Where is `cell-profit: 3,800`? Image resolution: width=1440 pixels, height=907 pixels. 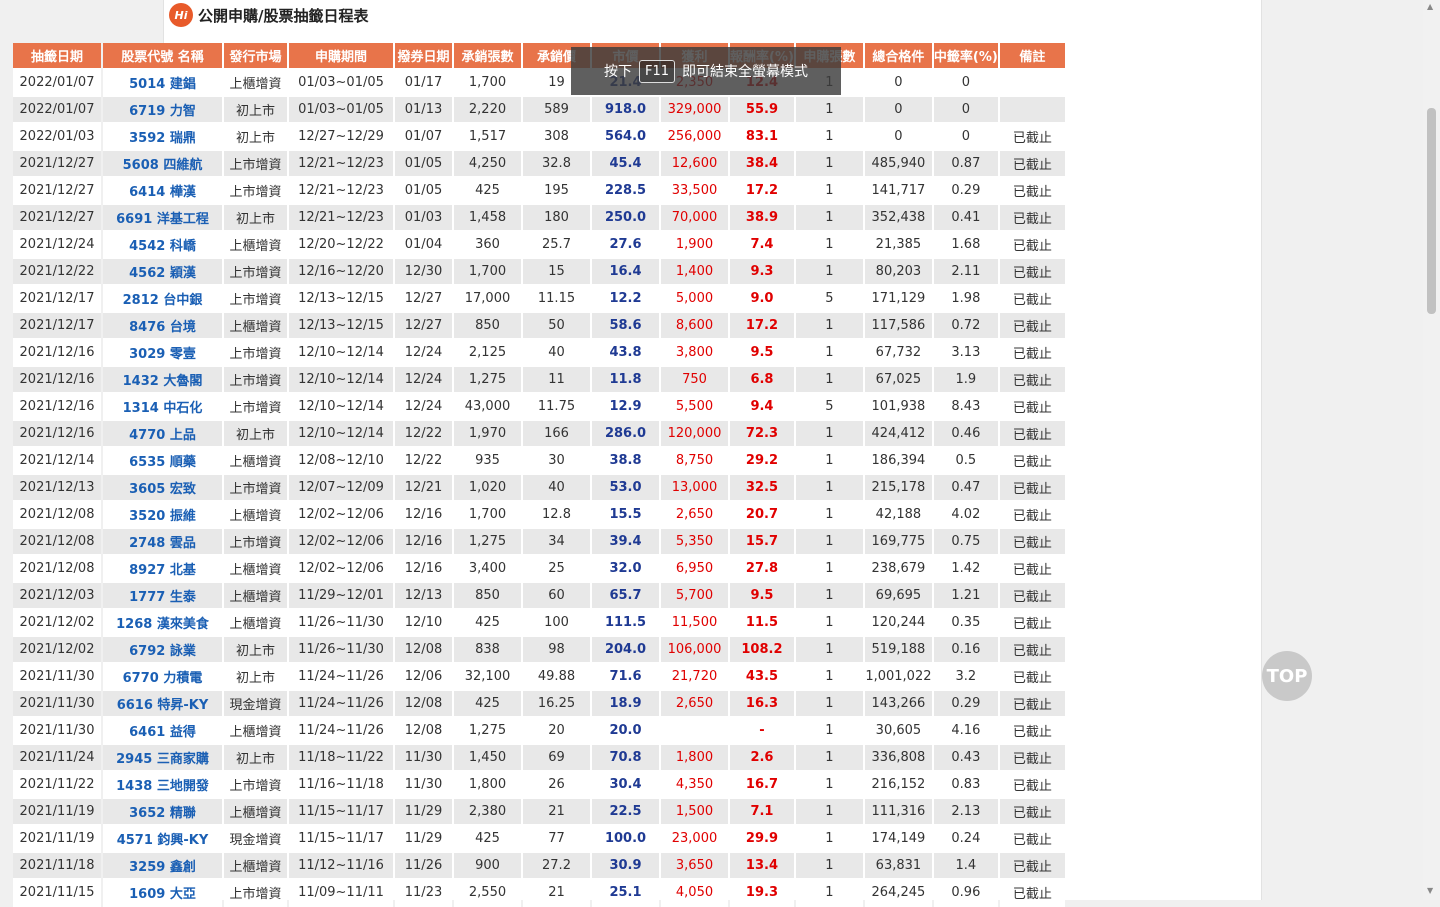 cell-profit: 3,800 is located at coordinates (694, 353).